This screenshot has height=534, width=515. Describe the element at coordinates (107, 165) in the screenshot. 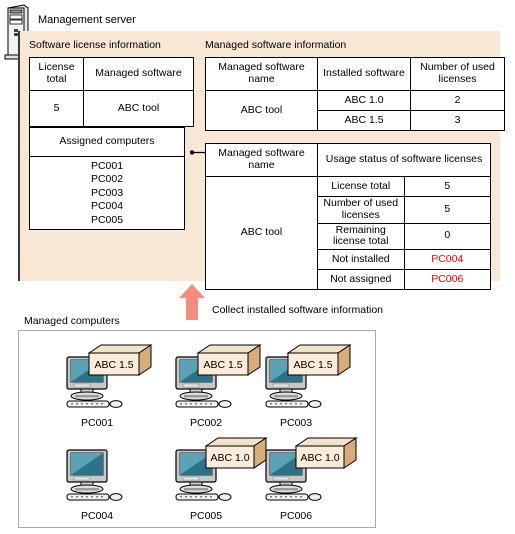

I see `assigned-computer-item: PC001` at that location.